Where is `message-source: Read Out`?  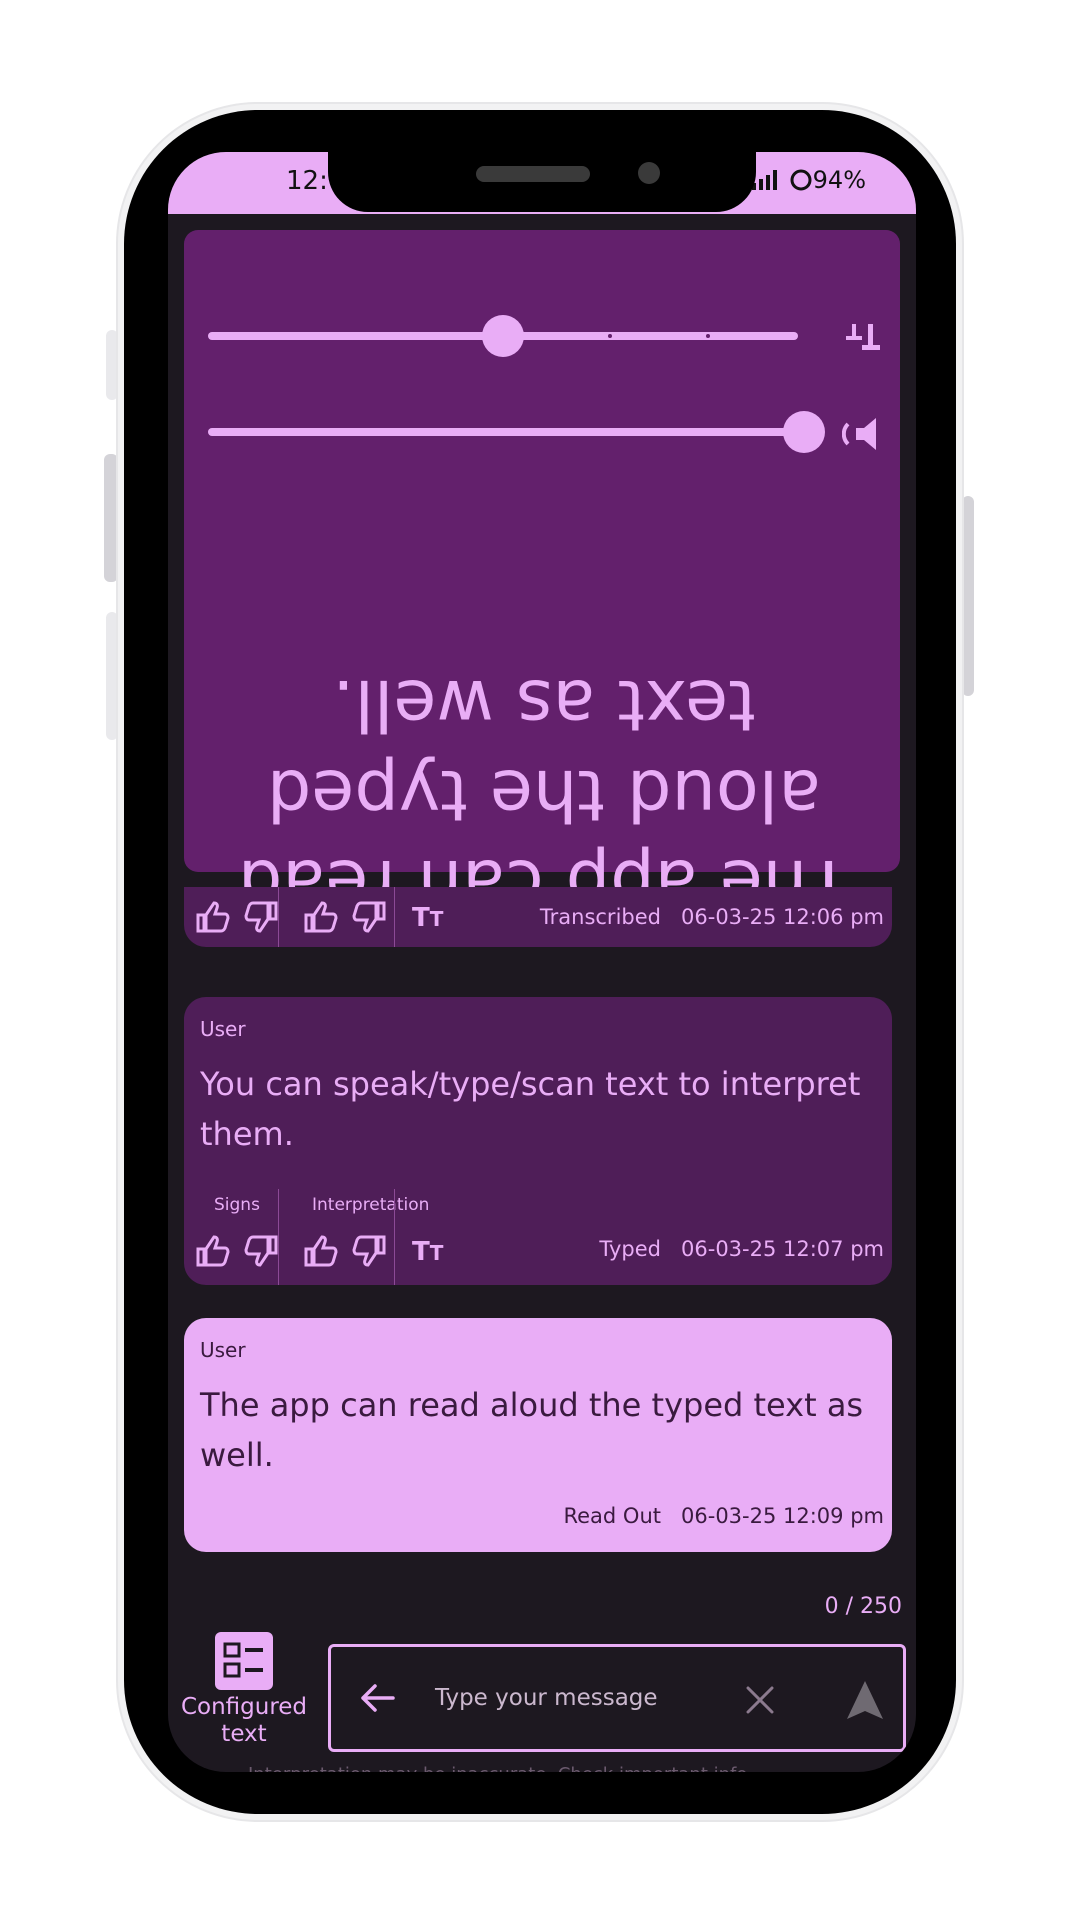 message-source: Read Out is located at coordinates (612, 1516).